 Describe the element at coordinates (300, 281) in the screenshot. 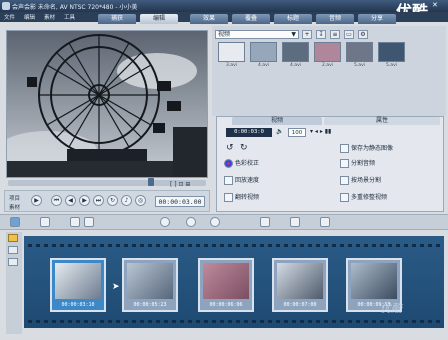

I see `clip-thumbnail` at that location.